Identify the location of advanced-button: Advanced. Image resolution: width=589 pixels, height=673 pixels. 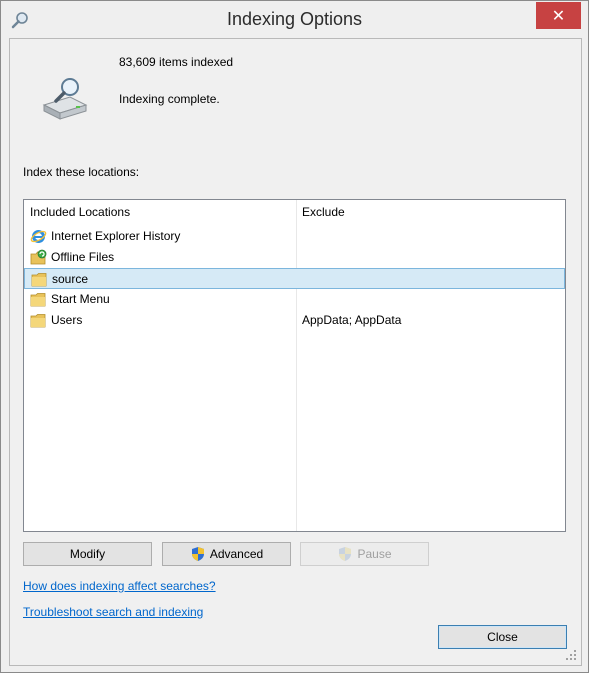
(226, 554).